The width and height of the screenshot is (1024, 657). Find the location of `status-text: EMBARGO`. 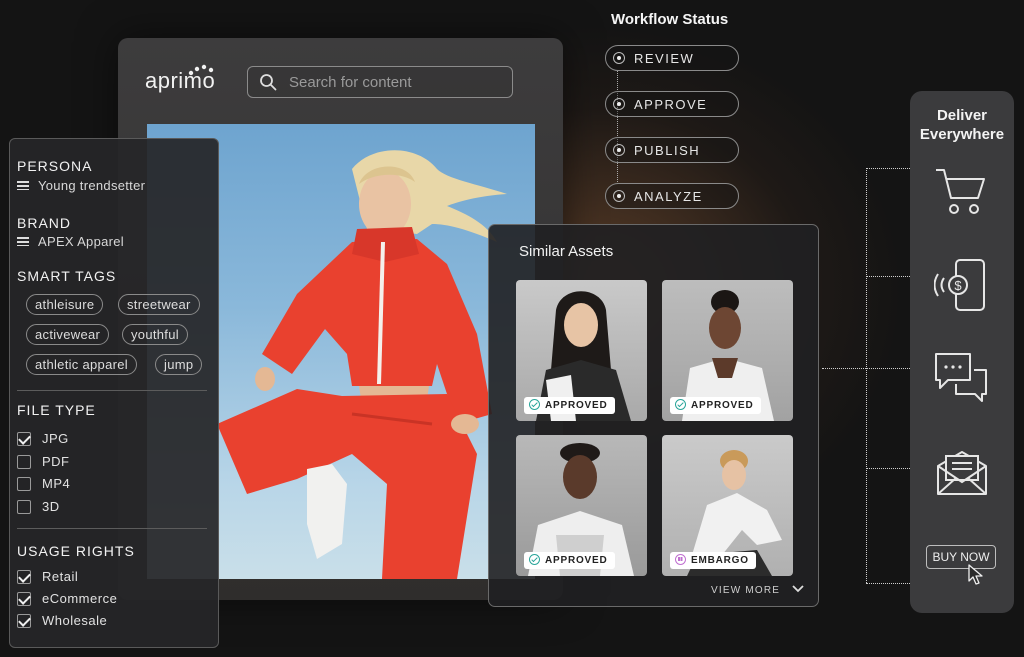

status-text: EMBARGO is located at coordinates (720, 560).